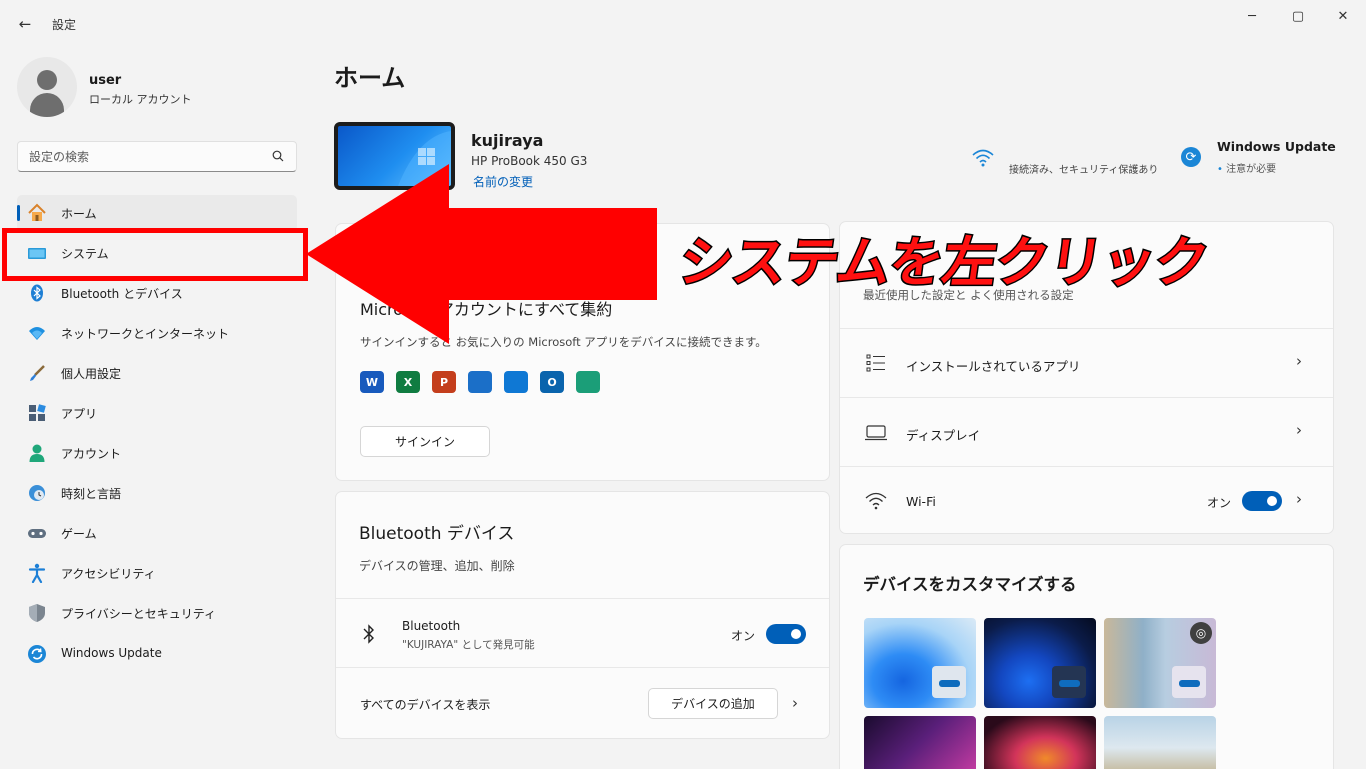 Image resolution: width=1366 pixels, height=769 pixels. Describe the element at coordinates (1160, 663) in the screenshot. I see `theme-thumbnail: ◎` at that location.